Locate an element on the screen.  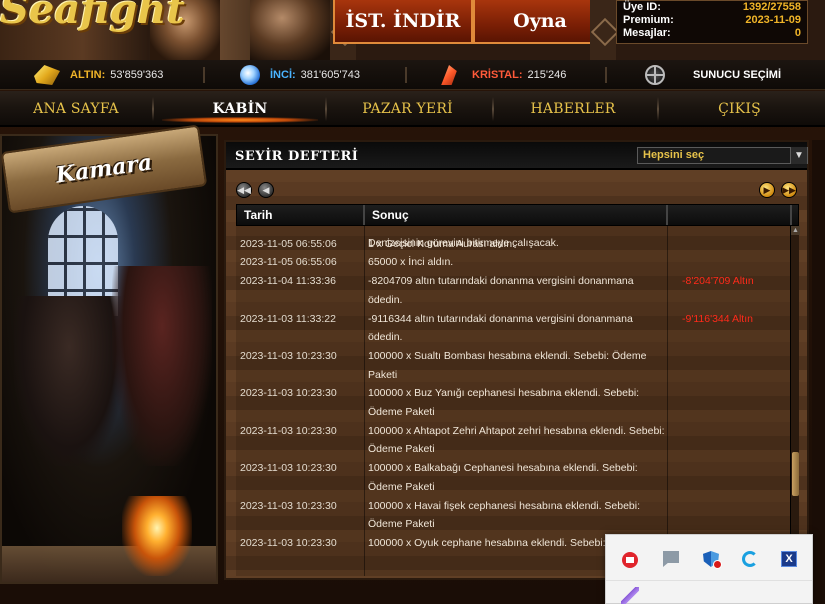
row-result: 65000 x İnci aldın. is located at coordinates (411, 262).